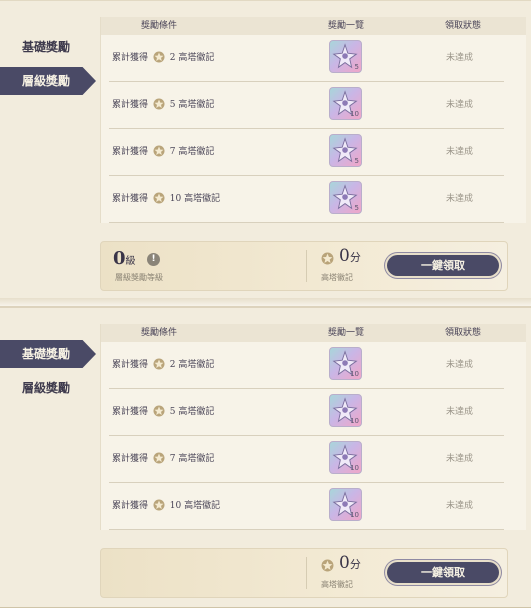 Image resolution: width=531 pixels, height=608 pixels. Describe the element at coordinates (306, 199) in the screenshot. I see `table-row: 累計獲得 10 高塔徽記 5 未達成` at that location.